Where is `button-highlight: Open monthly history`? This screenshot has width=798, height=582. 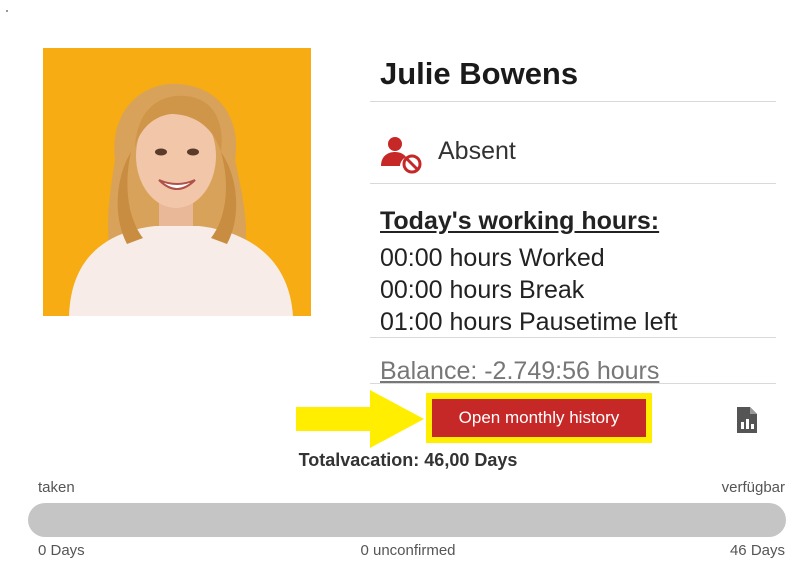 button-highlight: Open monthly history is located at coordinates (539, 418).